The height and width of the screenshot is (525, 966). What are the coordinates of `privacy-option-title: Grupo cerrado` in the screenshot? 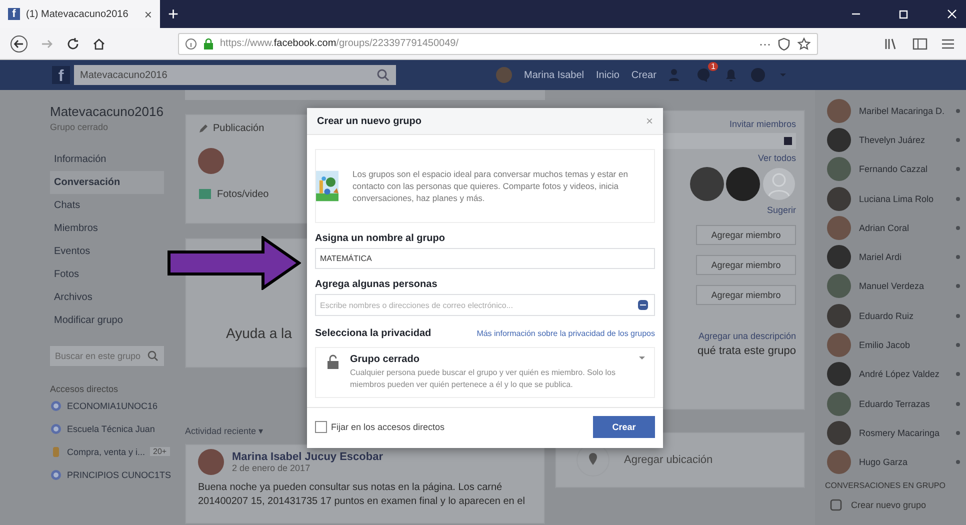 It's located at (385, 359).